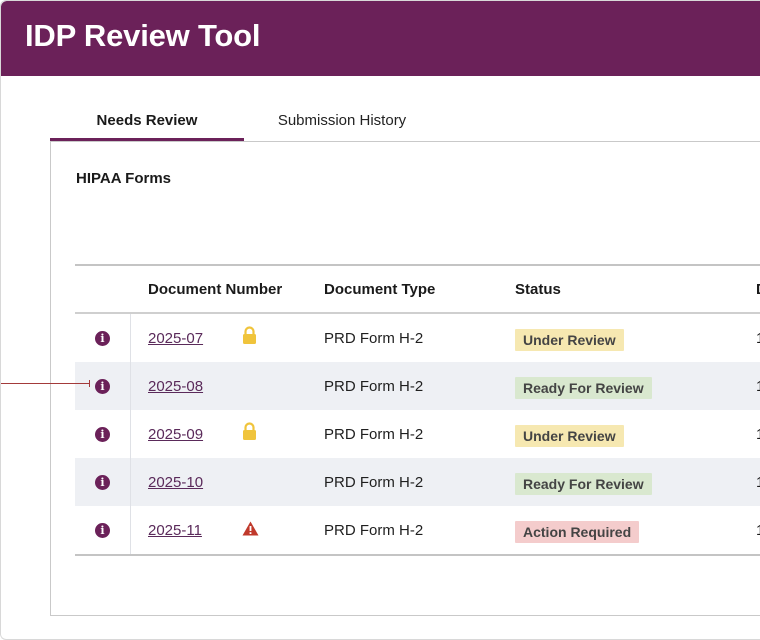 Image resolution: width=760 pixels, height=640 pixels. I want to click on table-row: i 2025-07 PRD Form H-2 Under Review 1, so click(417, 338).